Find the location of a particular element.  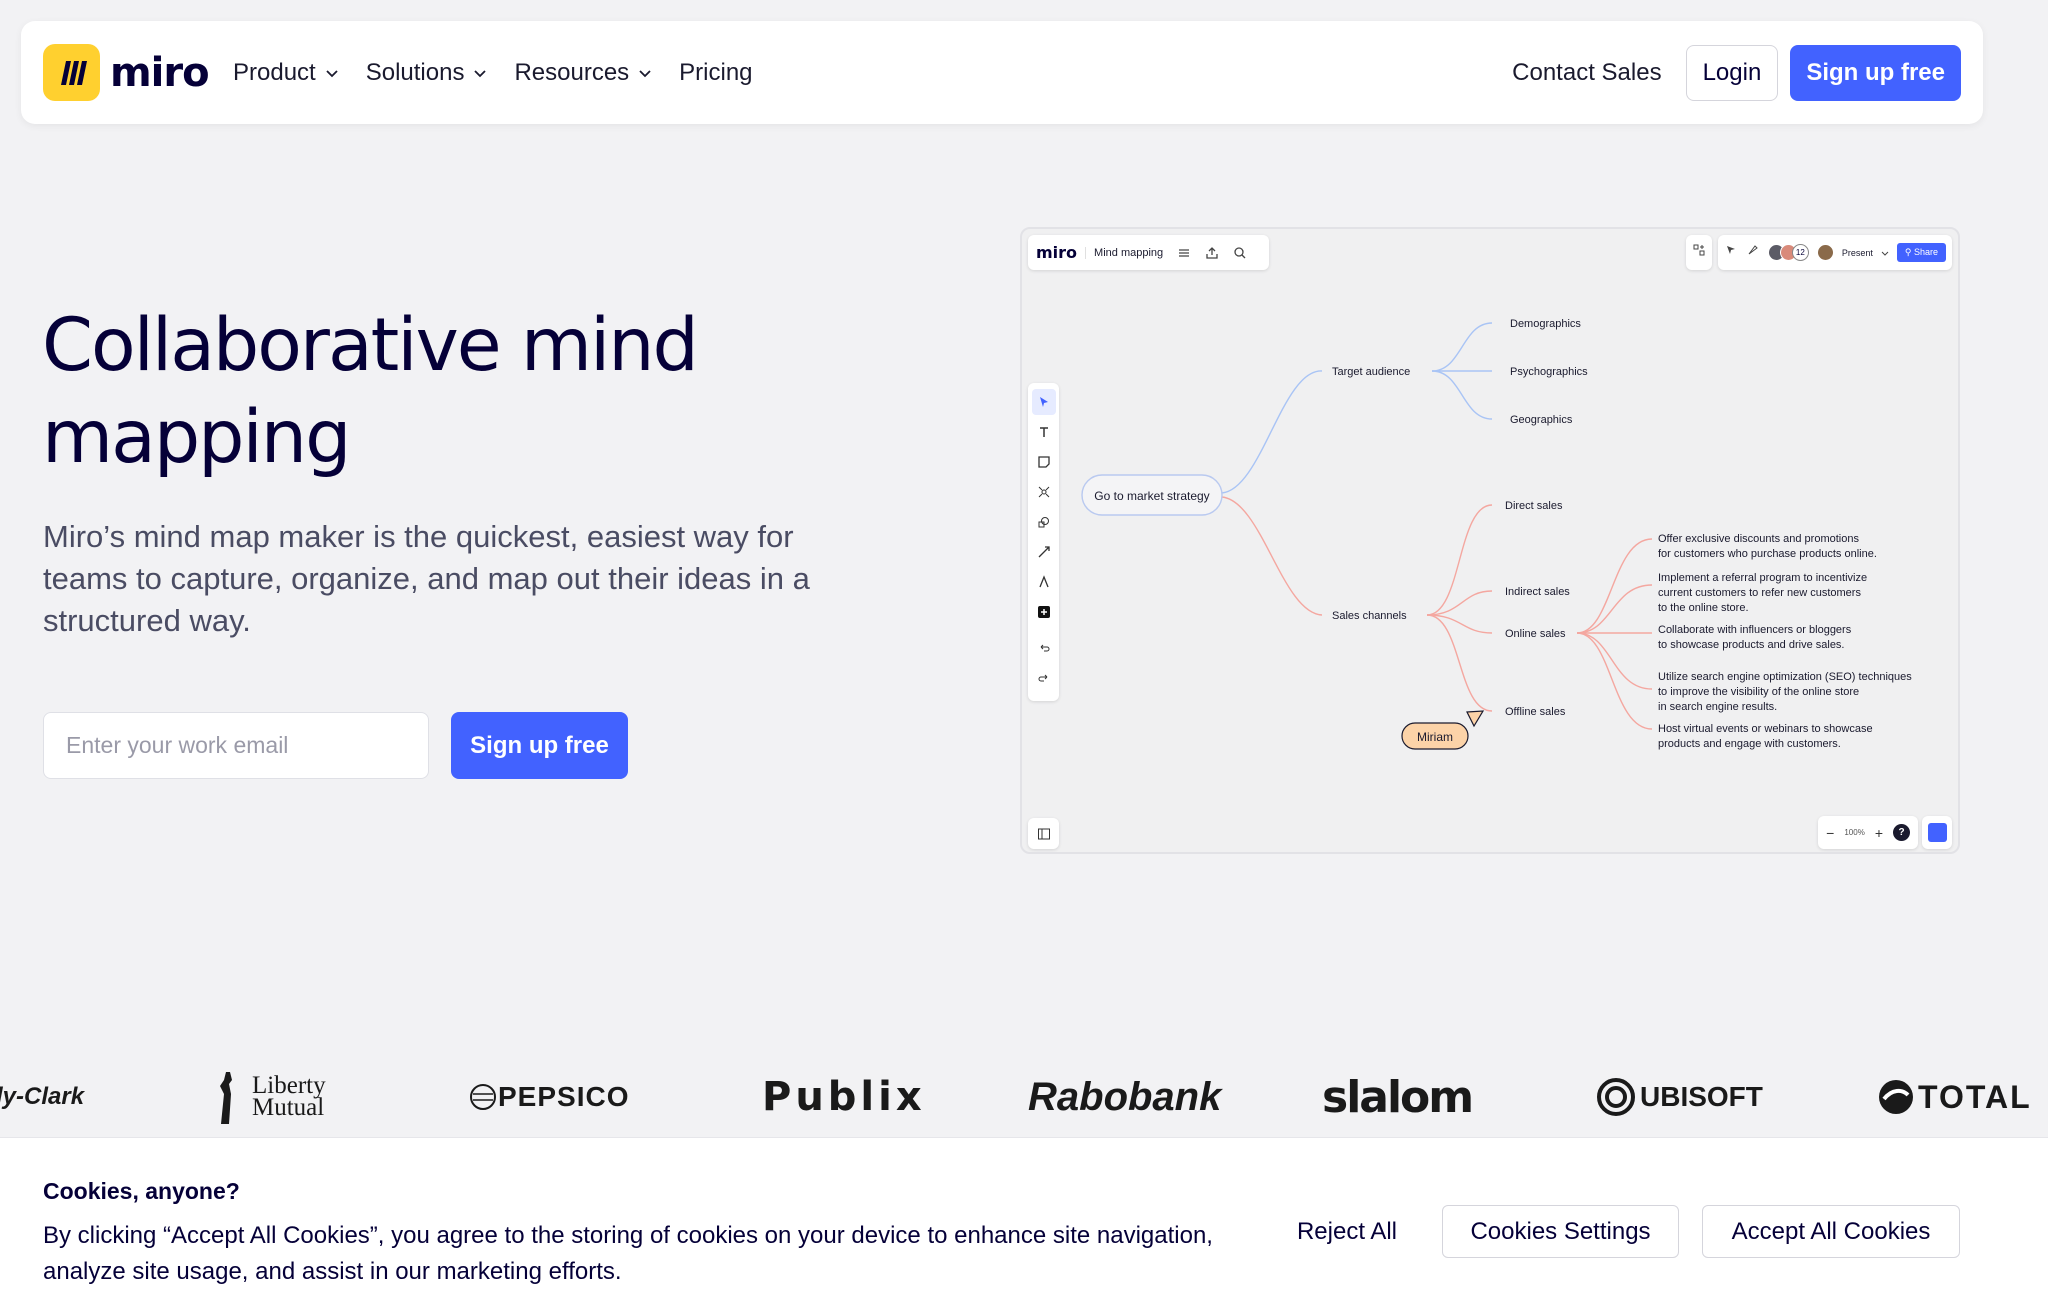

mindmap-child-label: Psychographics is located at coordinates (1549, 372).